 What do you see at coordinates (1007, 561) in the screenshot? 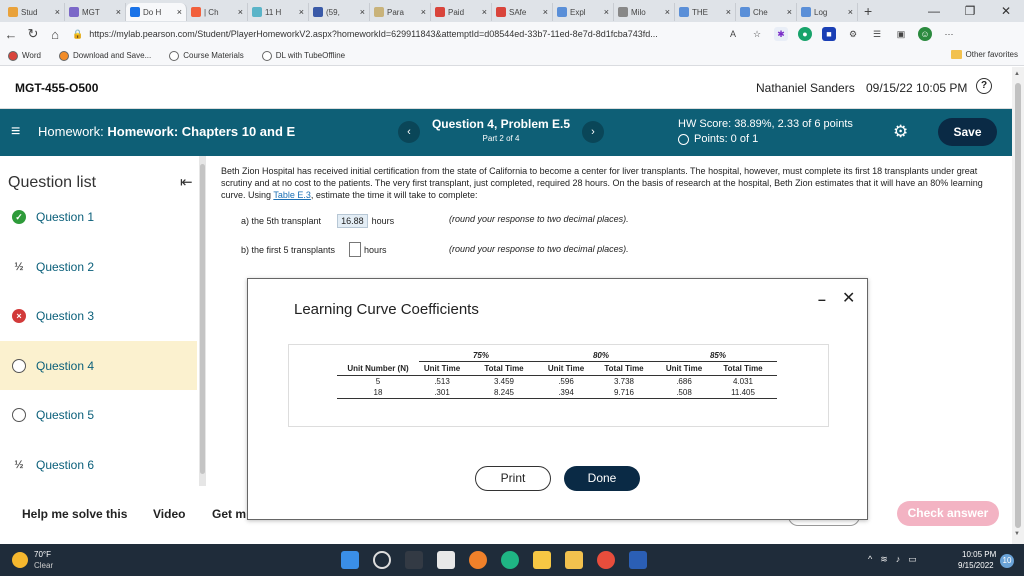
I see `notification-badge: 10` at bounding box center [1007, 561].